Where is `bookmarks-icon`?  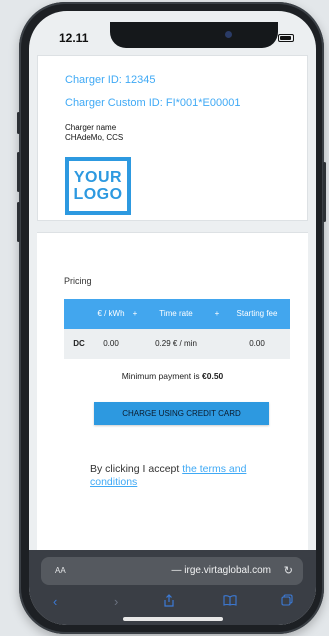 bookmarks-icon is located at coordinates (230, 601).